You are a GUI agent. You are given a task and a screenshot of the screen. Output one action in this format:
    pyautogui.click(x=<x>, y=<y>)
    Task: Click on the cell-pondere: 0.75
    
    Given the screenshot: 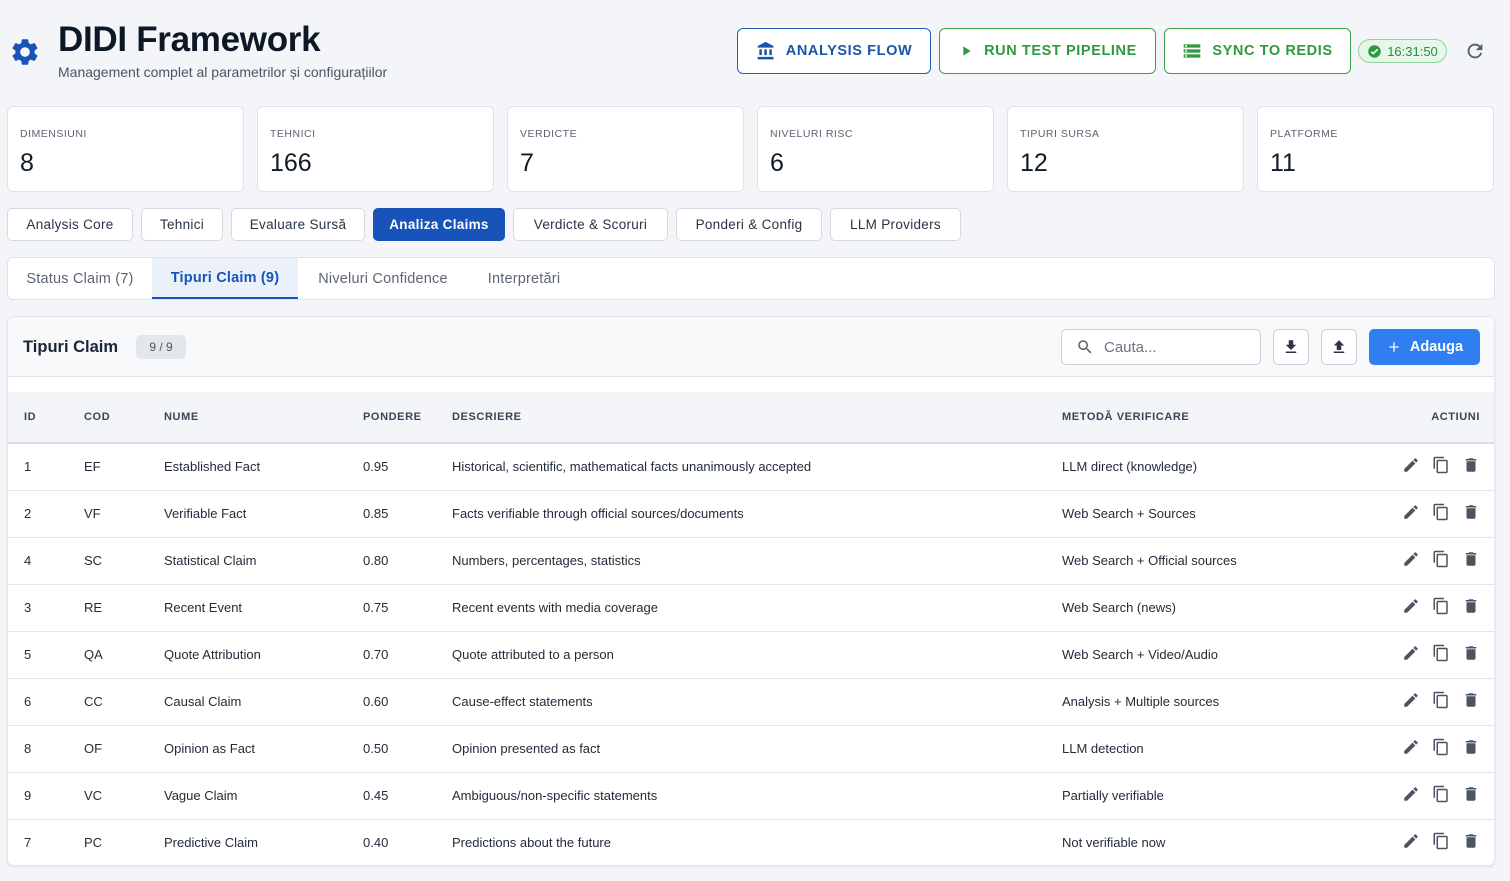 What is the action you would take?
    pyautogui.click(x=407, y=608)
    